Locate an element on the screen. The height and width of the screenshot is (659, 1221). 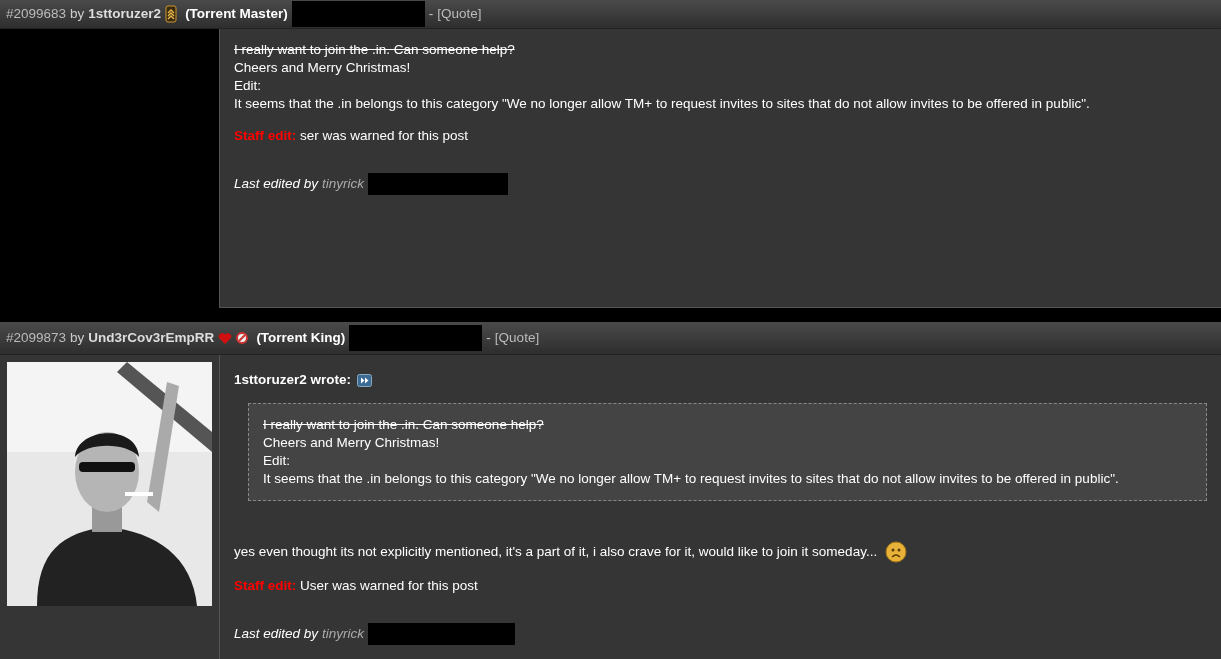
prohibited-icon is located at coordinates (242, 338).